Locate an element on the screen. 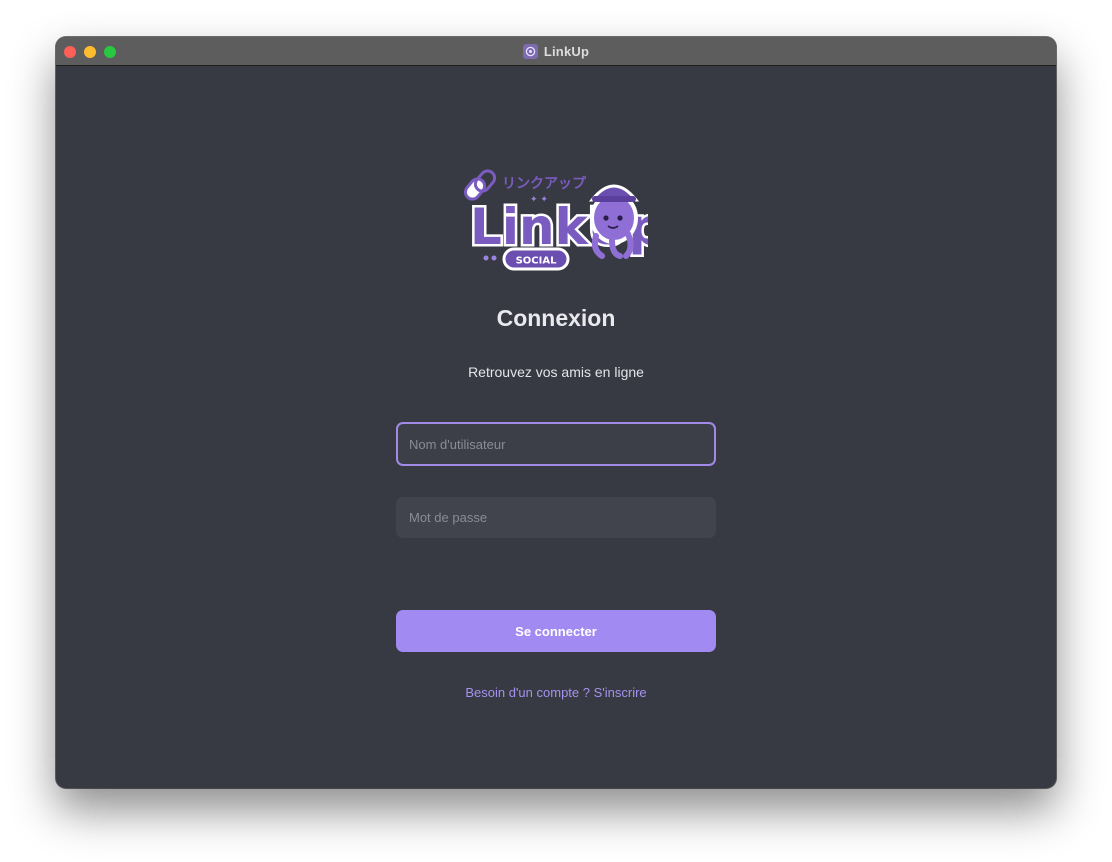 The height and width of the screenshot is (862, 1112). page-subtitle: Retrouvez vos amis en ligne is located at coordinates (556, 372).